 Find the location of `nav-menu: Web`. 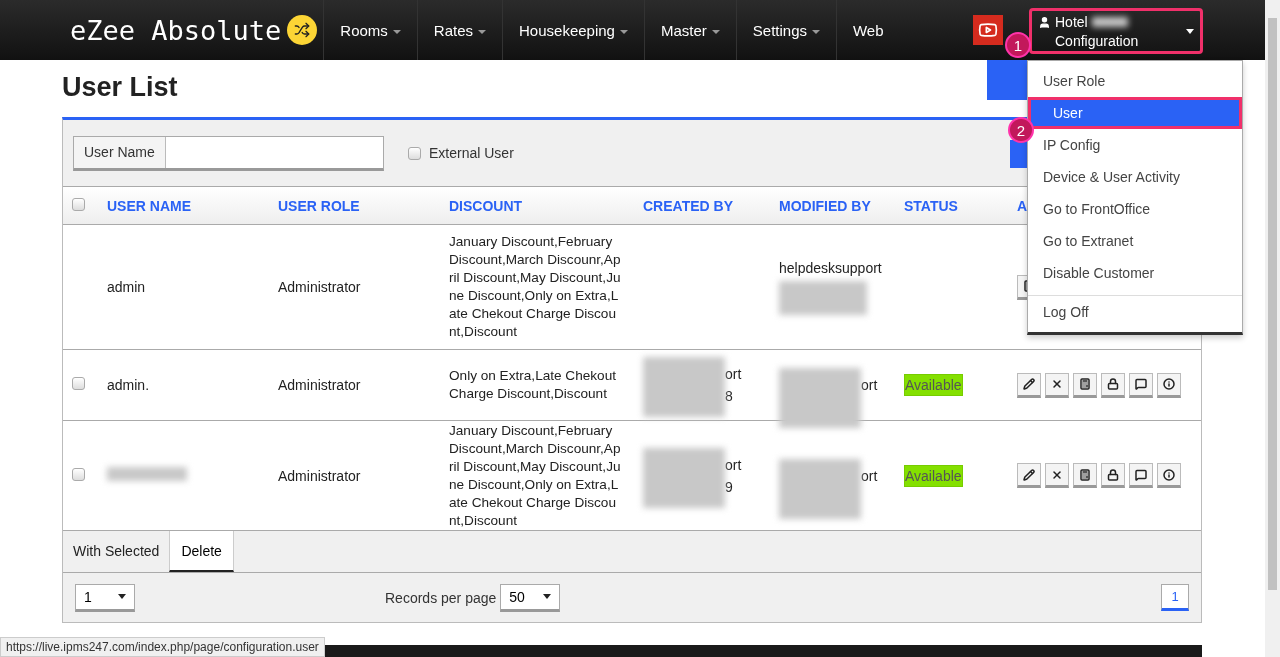

nav-menu: Web is located at coordinates (868, 30).